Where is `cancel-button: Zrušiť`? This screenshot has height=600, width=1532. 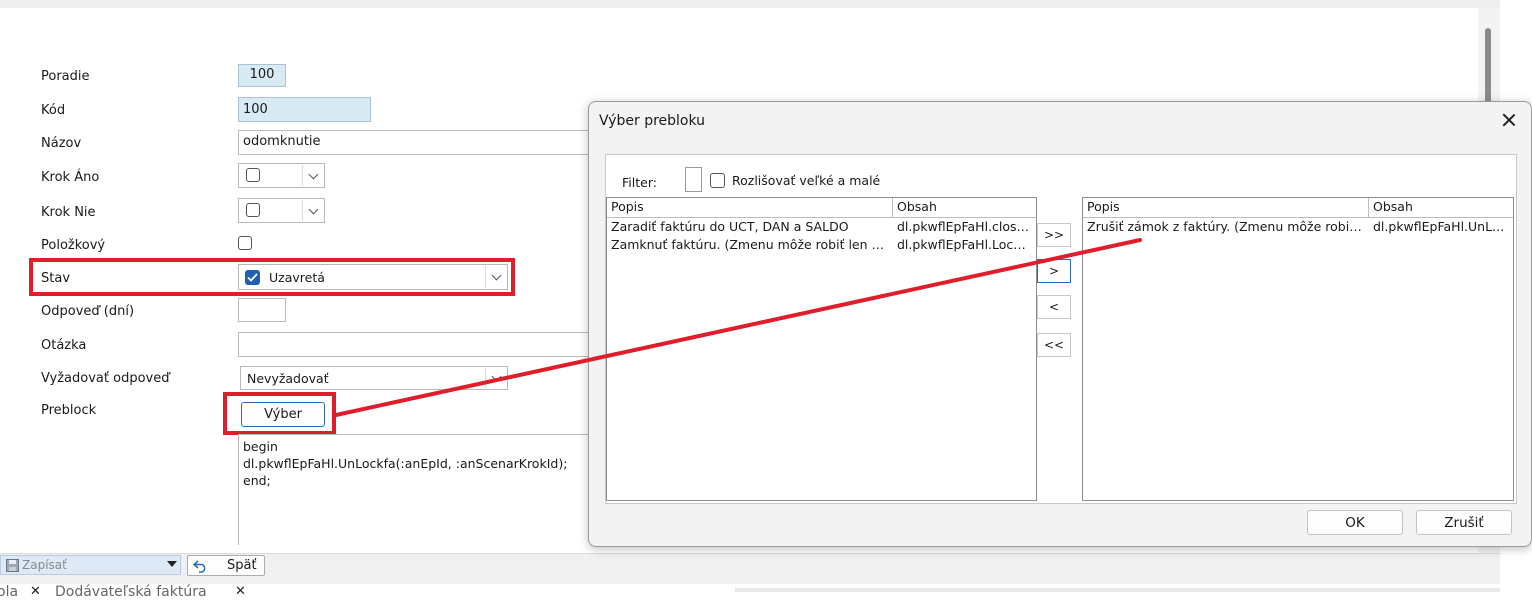
cancel-button: Zrušiť is located at coordinates (1464, 522).